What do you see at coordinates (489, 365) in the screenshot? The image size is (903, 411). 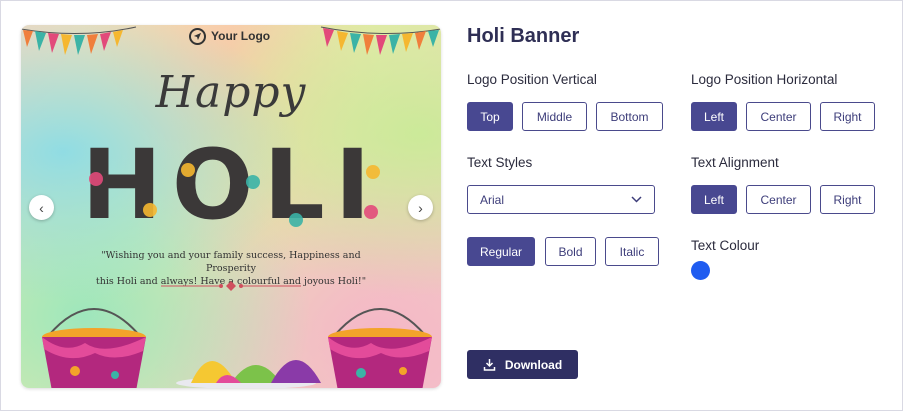 I see `download-icon` at bounding box center [489, 365].